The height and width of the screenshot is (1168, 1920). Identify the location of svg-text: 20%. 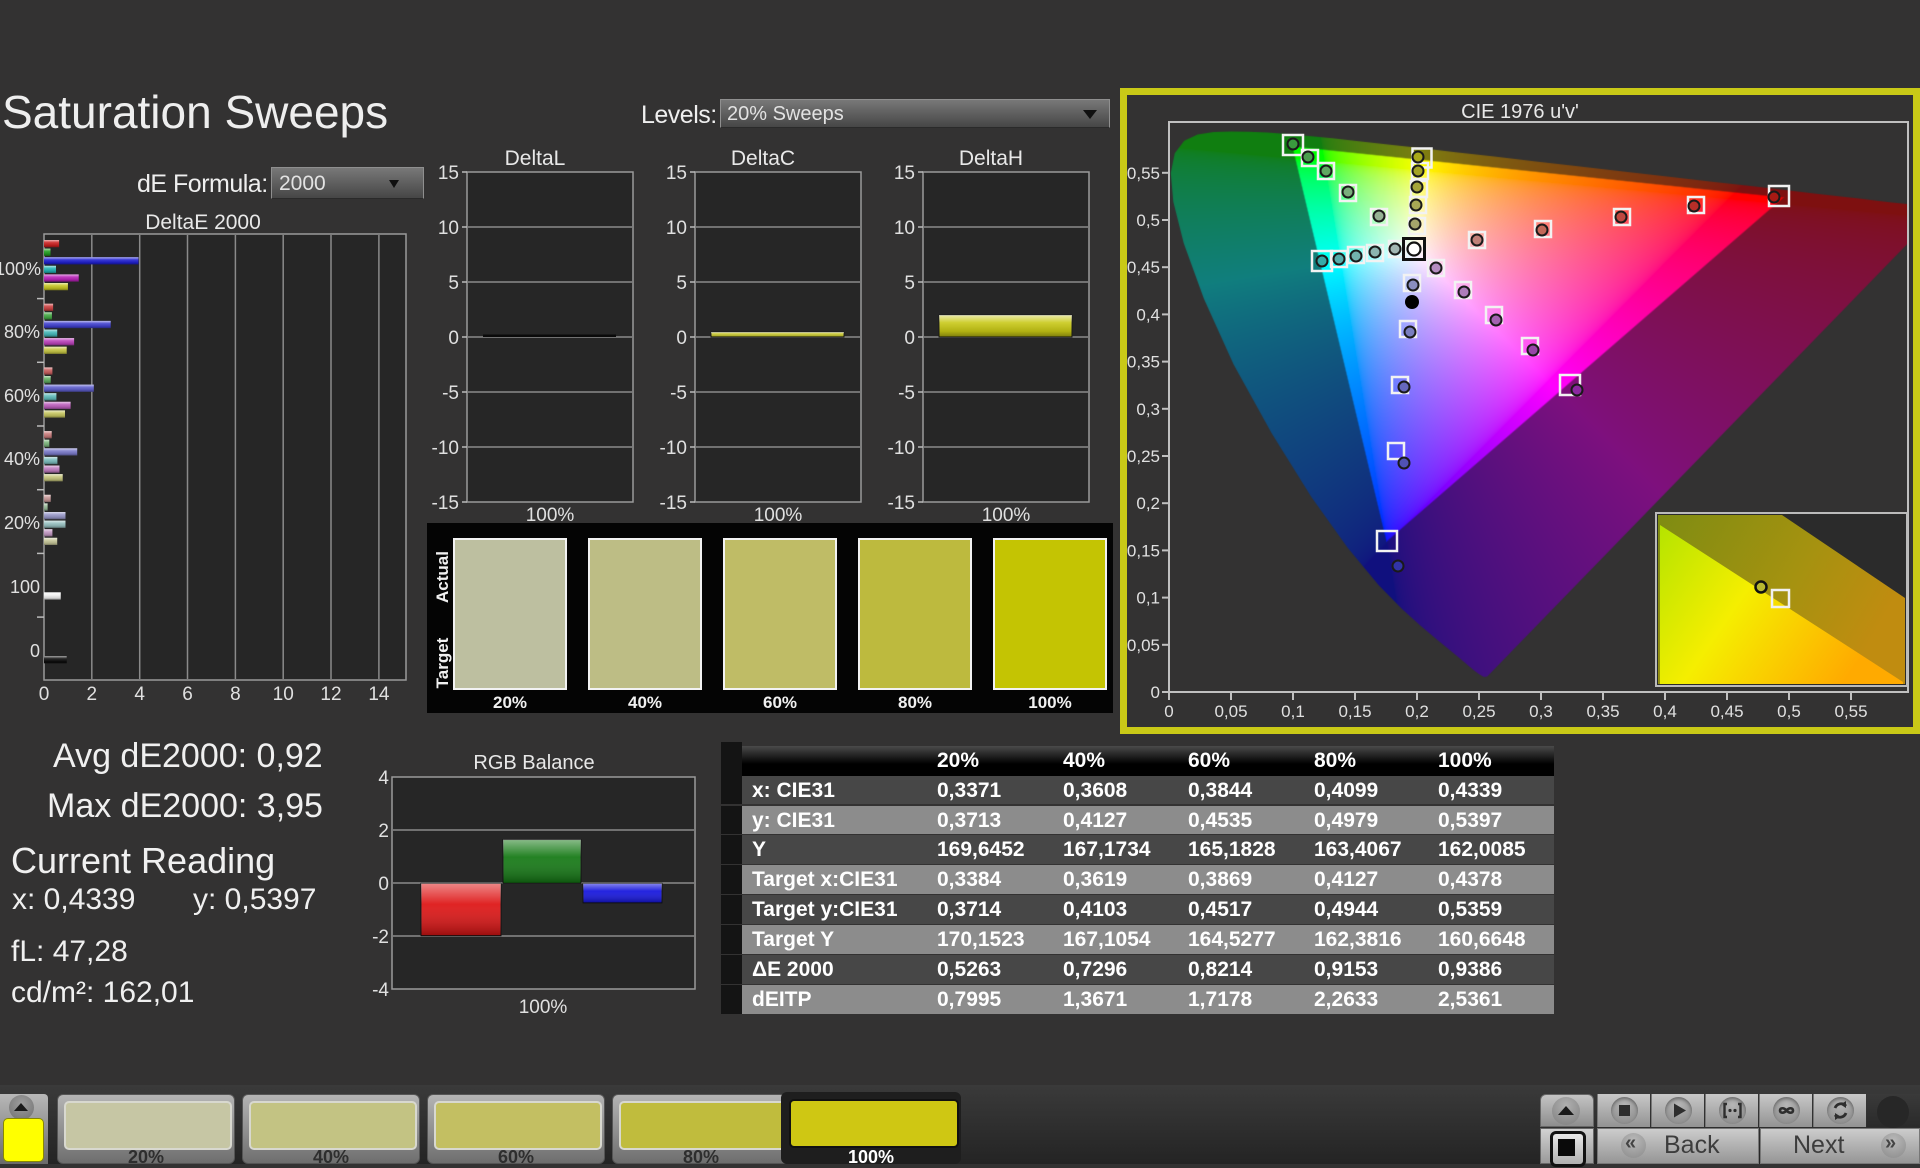
(22, 523).